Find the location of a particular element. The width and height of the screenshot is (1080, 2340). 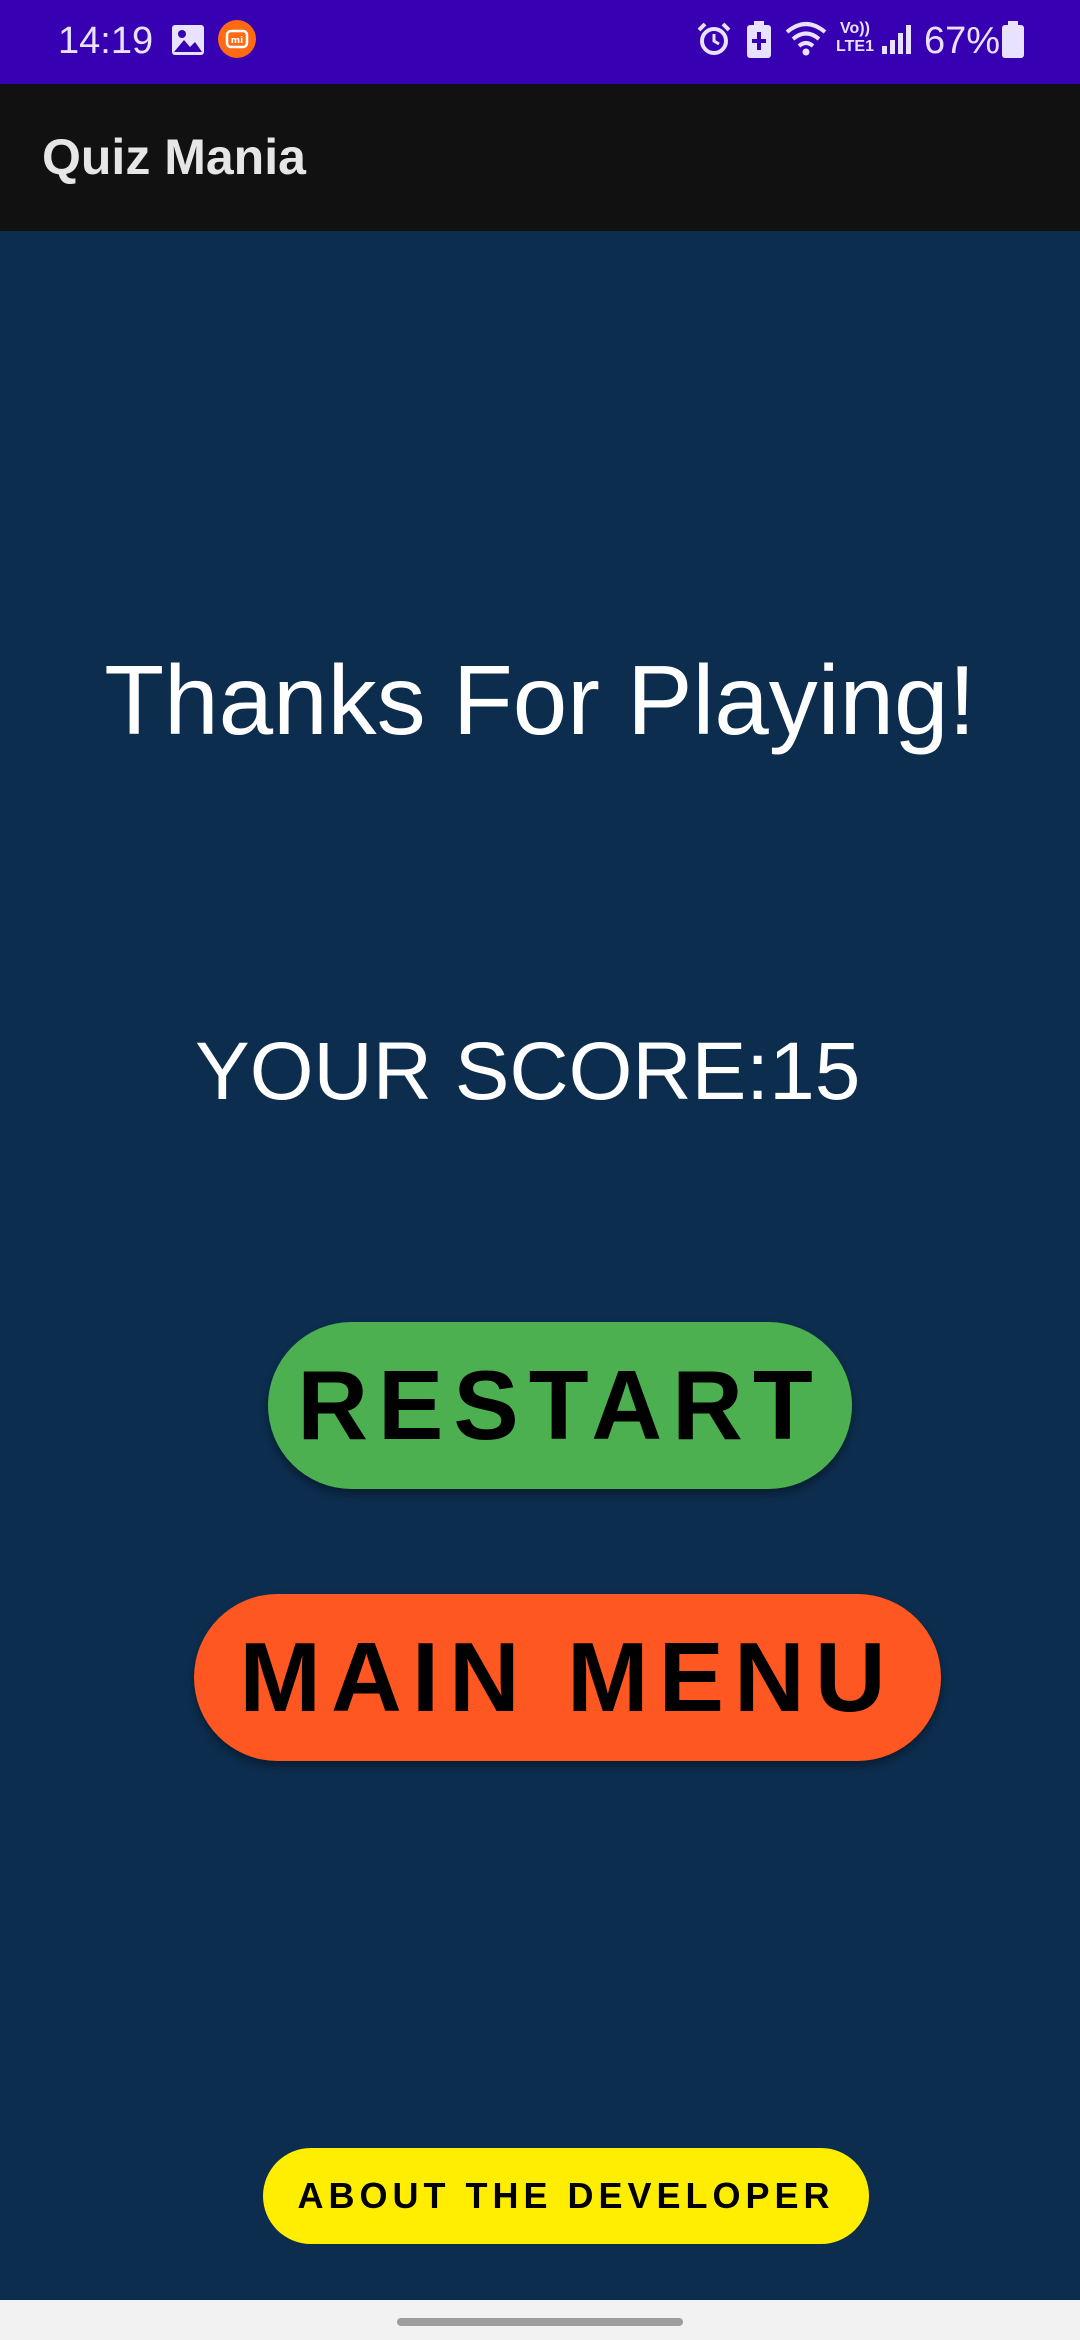

score-value: 15 is located at coordinates (815, 1071).